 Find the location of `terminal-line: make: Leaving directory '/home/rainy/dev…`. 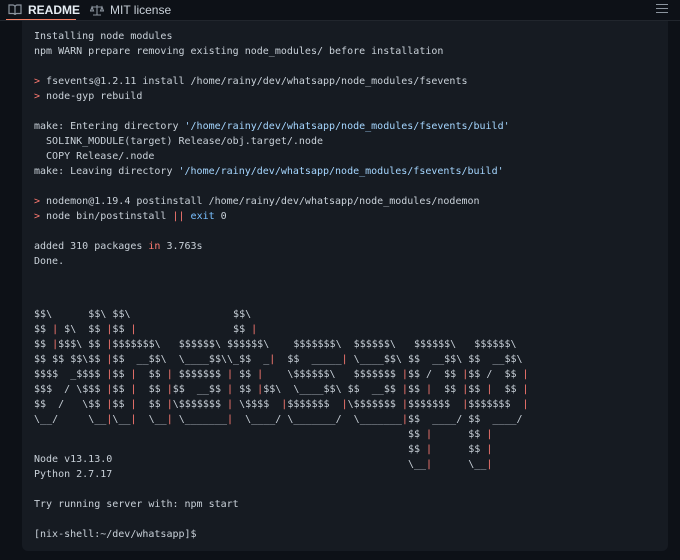

terminal-line: make: Leaving directory '/home/rainy/dev… is located at coordinates (272, 171).